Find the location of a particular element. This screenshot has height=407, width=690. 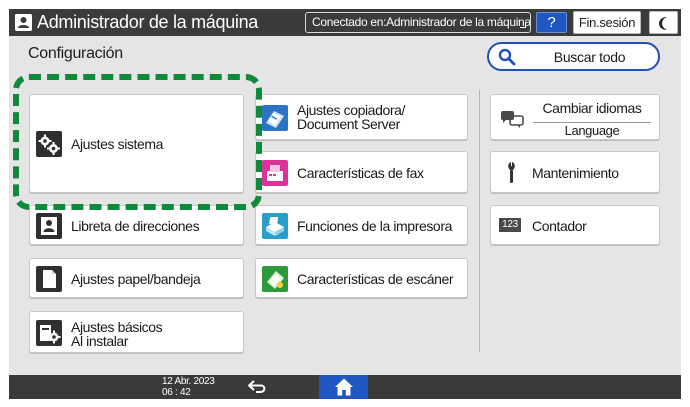

tile-label-line1: Ajustes básicos is located at coordinates (117, 327).